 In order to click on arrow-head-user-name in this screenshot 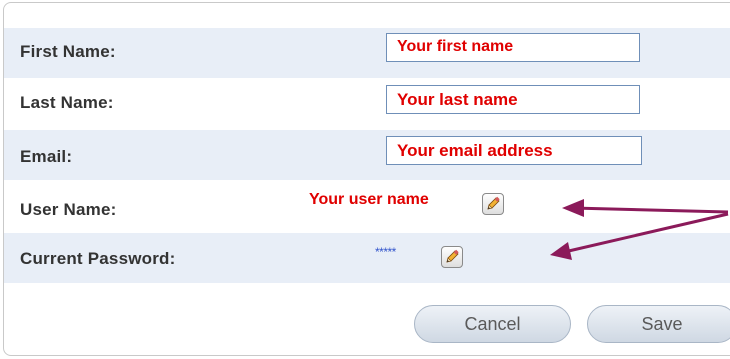, I will do `click(573, 208)`.